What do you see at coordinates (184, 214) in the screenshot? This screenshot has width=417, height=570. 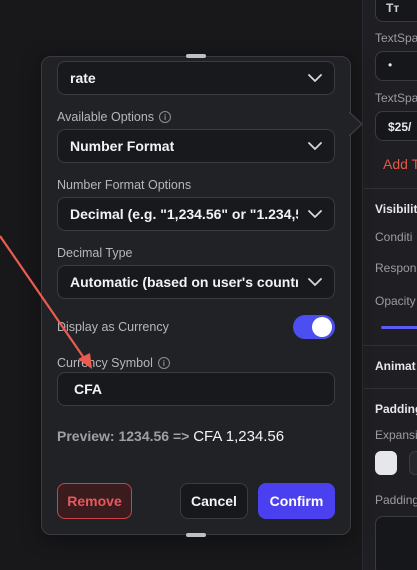 I see `number-format-options-value: Decimal (e.g. "1,234.56" or "1.234,56")` at bounding box center [184, 214].